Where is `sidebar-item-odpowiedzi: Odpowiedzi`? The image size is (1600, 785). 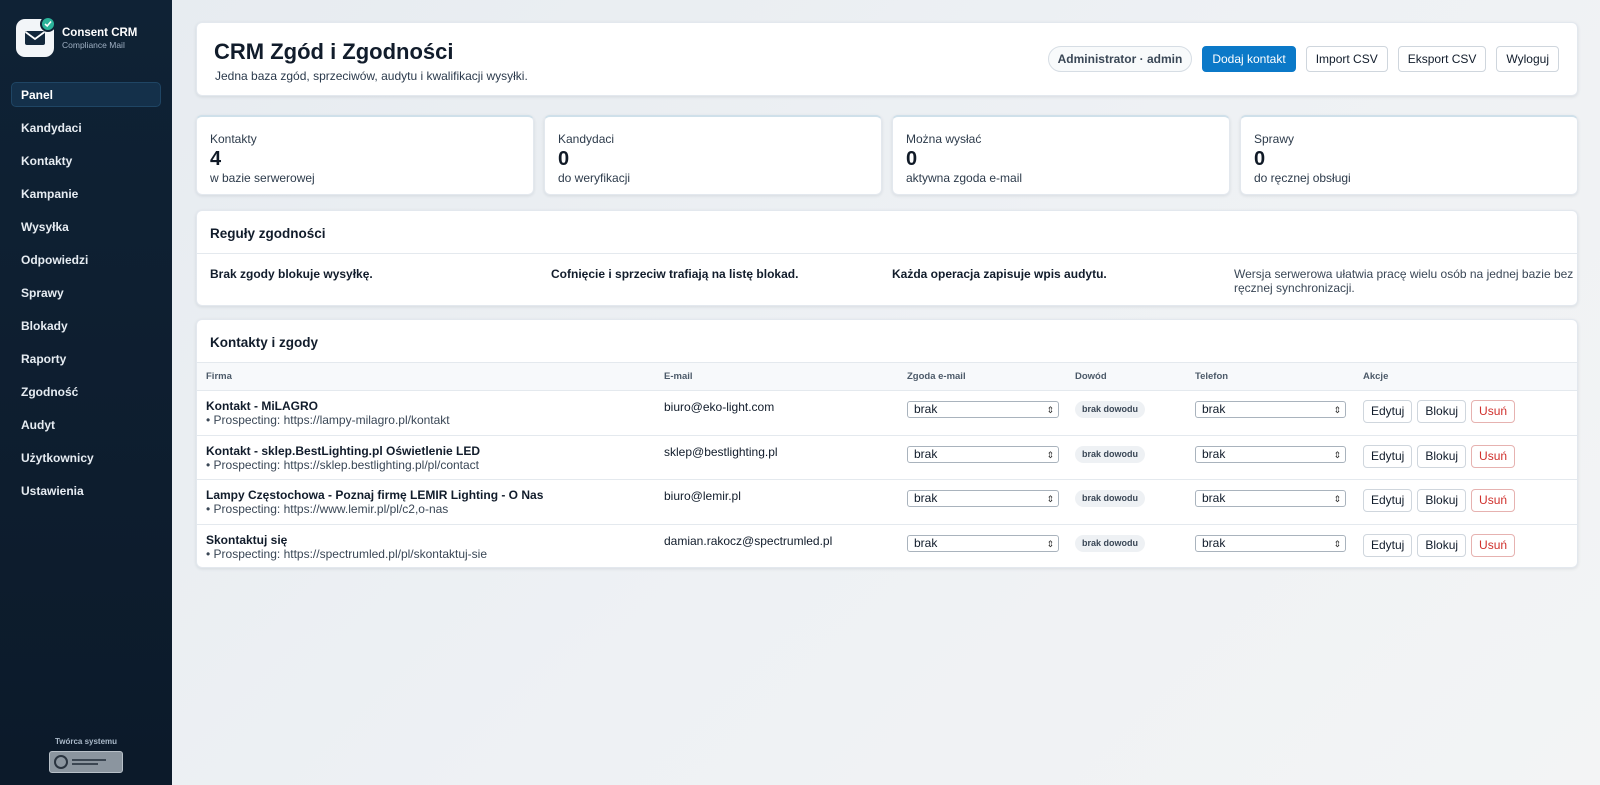
sidebar-item-odpowiedzi: Odpowiedzi is located at coordinates (86, 259).